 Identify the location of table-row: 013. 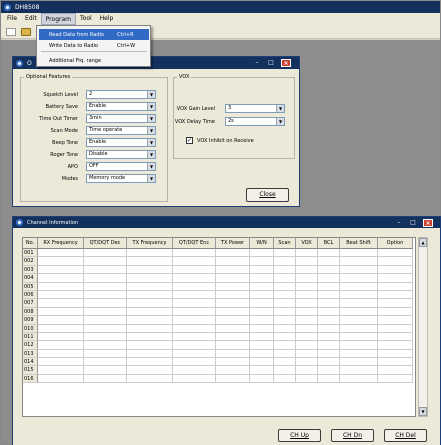
(219, 354).